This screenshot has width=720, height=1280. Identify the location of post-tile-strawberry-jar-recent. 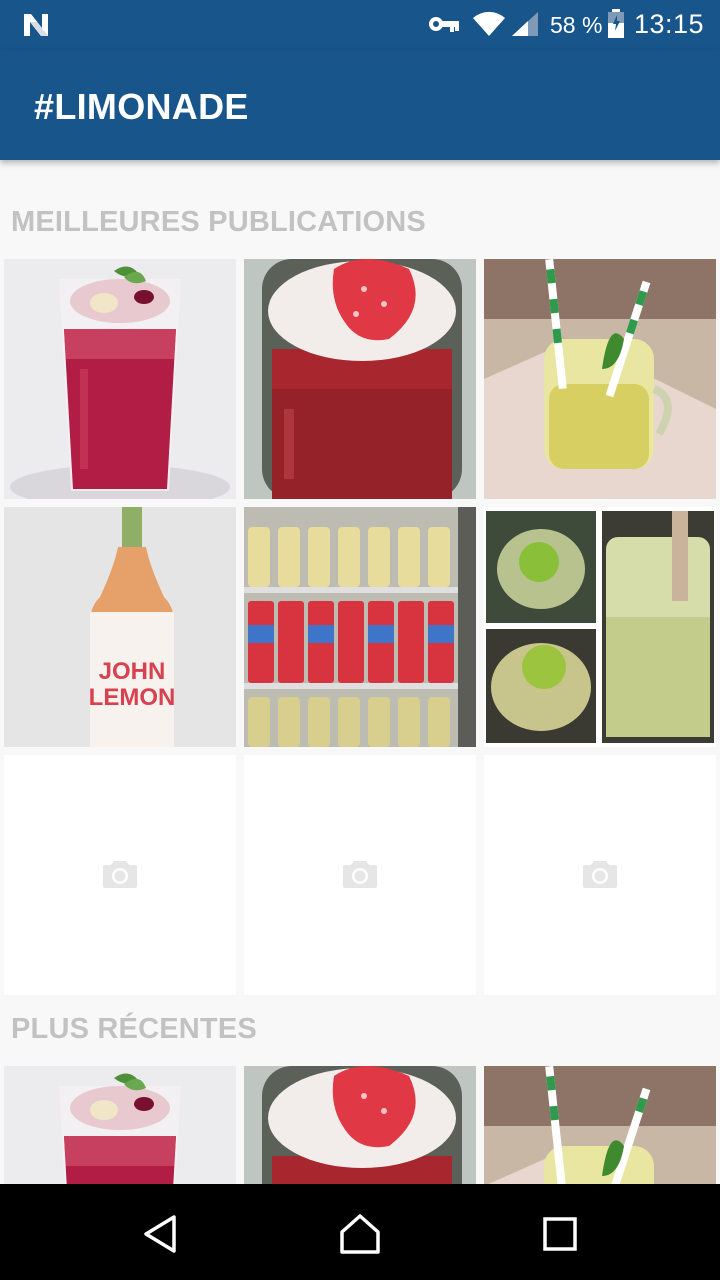
(360, 1125).